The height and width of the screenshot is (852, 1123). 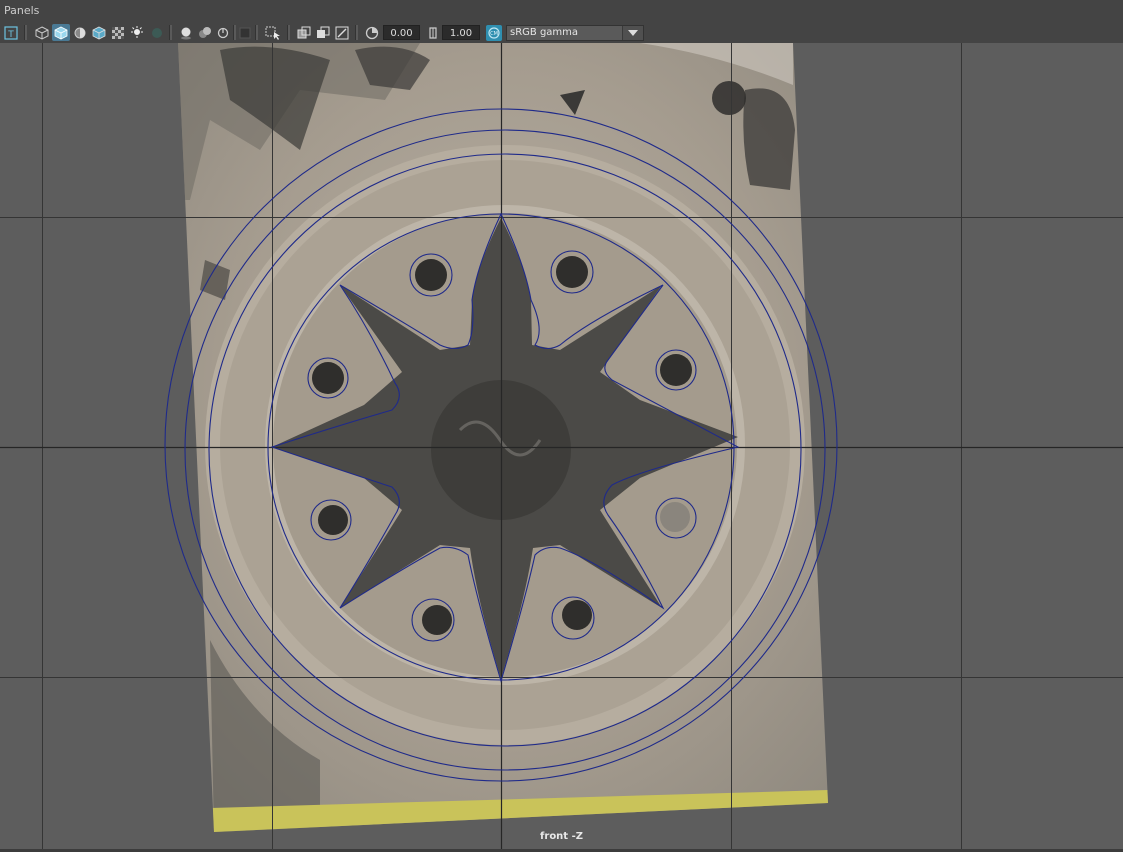 What do you see at coordinates (186, 32) in the screenshot?
I see `sphere-ao-icon` at bounding box center [186, 32].